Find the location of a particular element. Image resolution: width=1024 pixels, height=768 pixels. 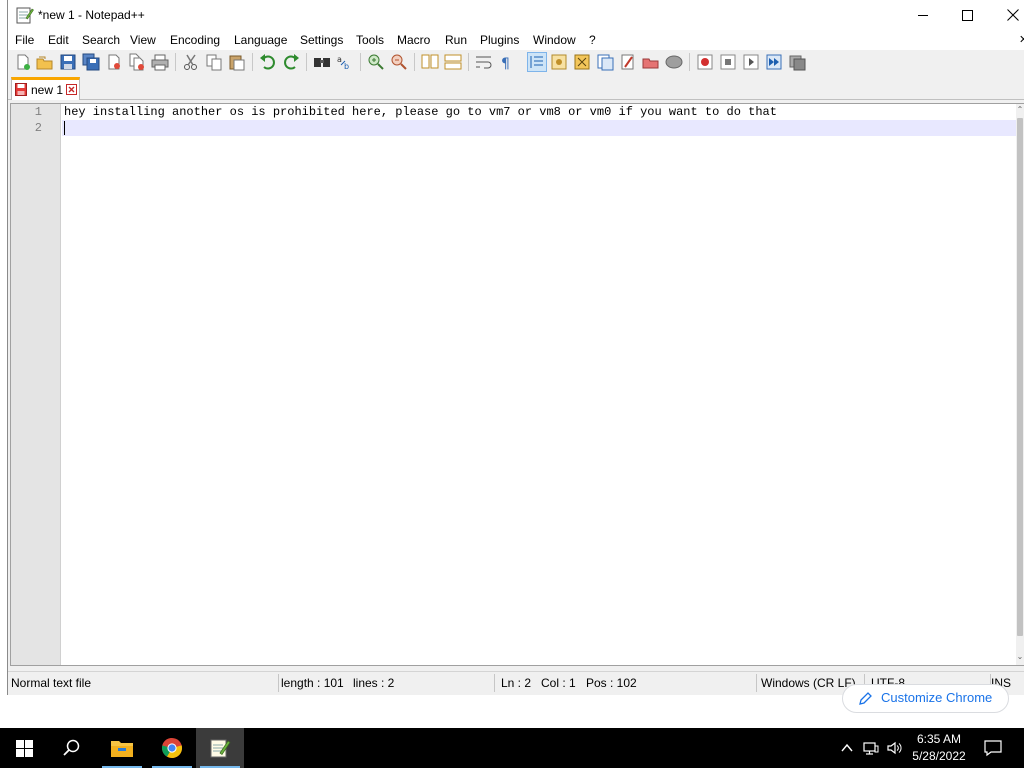

close-button is located at coordinates (1007, 15).